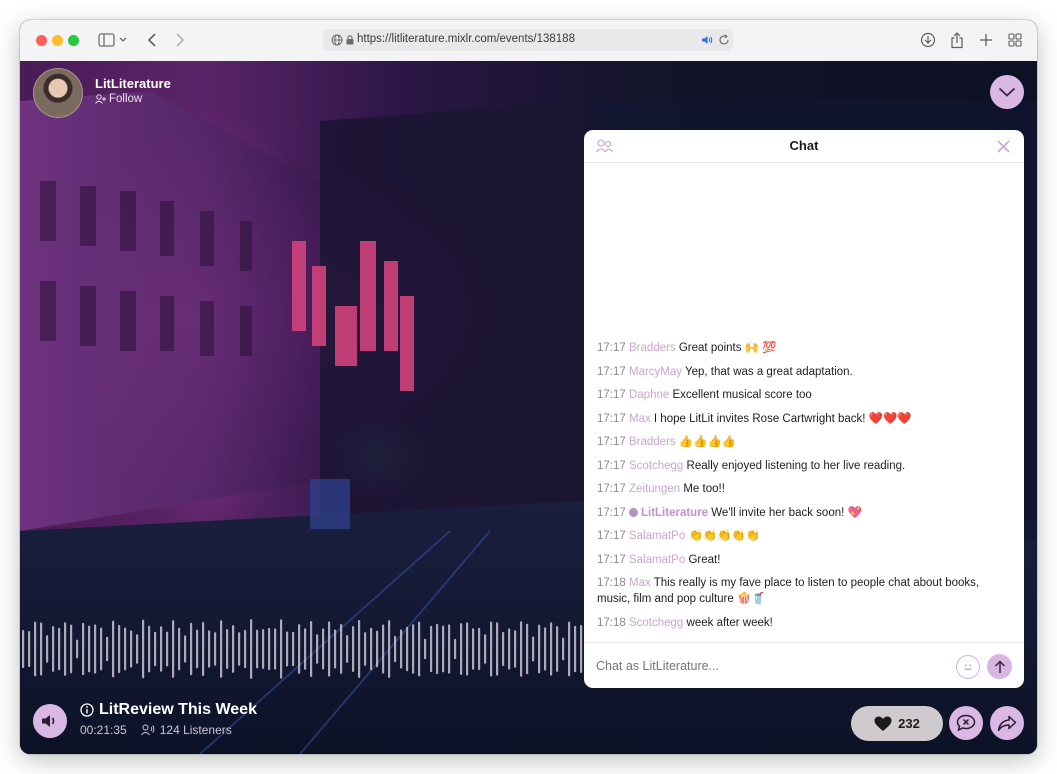  What do you see at coordinates (103, 730) in the screenshot?
I see `elapsed-time: 00:21:35` at bounding box center [103, 730].